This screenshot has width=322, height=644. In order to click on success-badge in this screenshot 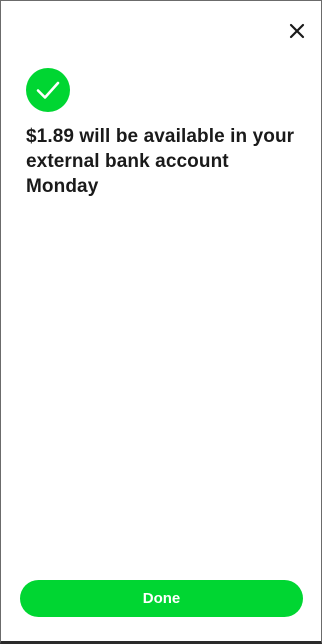, I will do `click(48, 90)`.